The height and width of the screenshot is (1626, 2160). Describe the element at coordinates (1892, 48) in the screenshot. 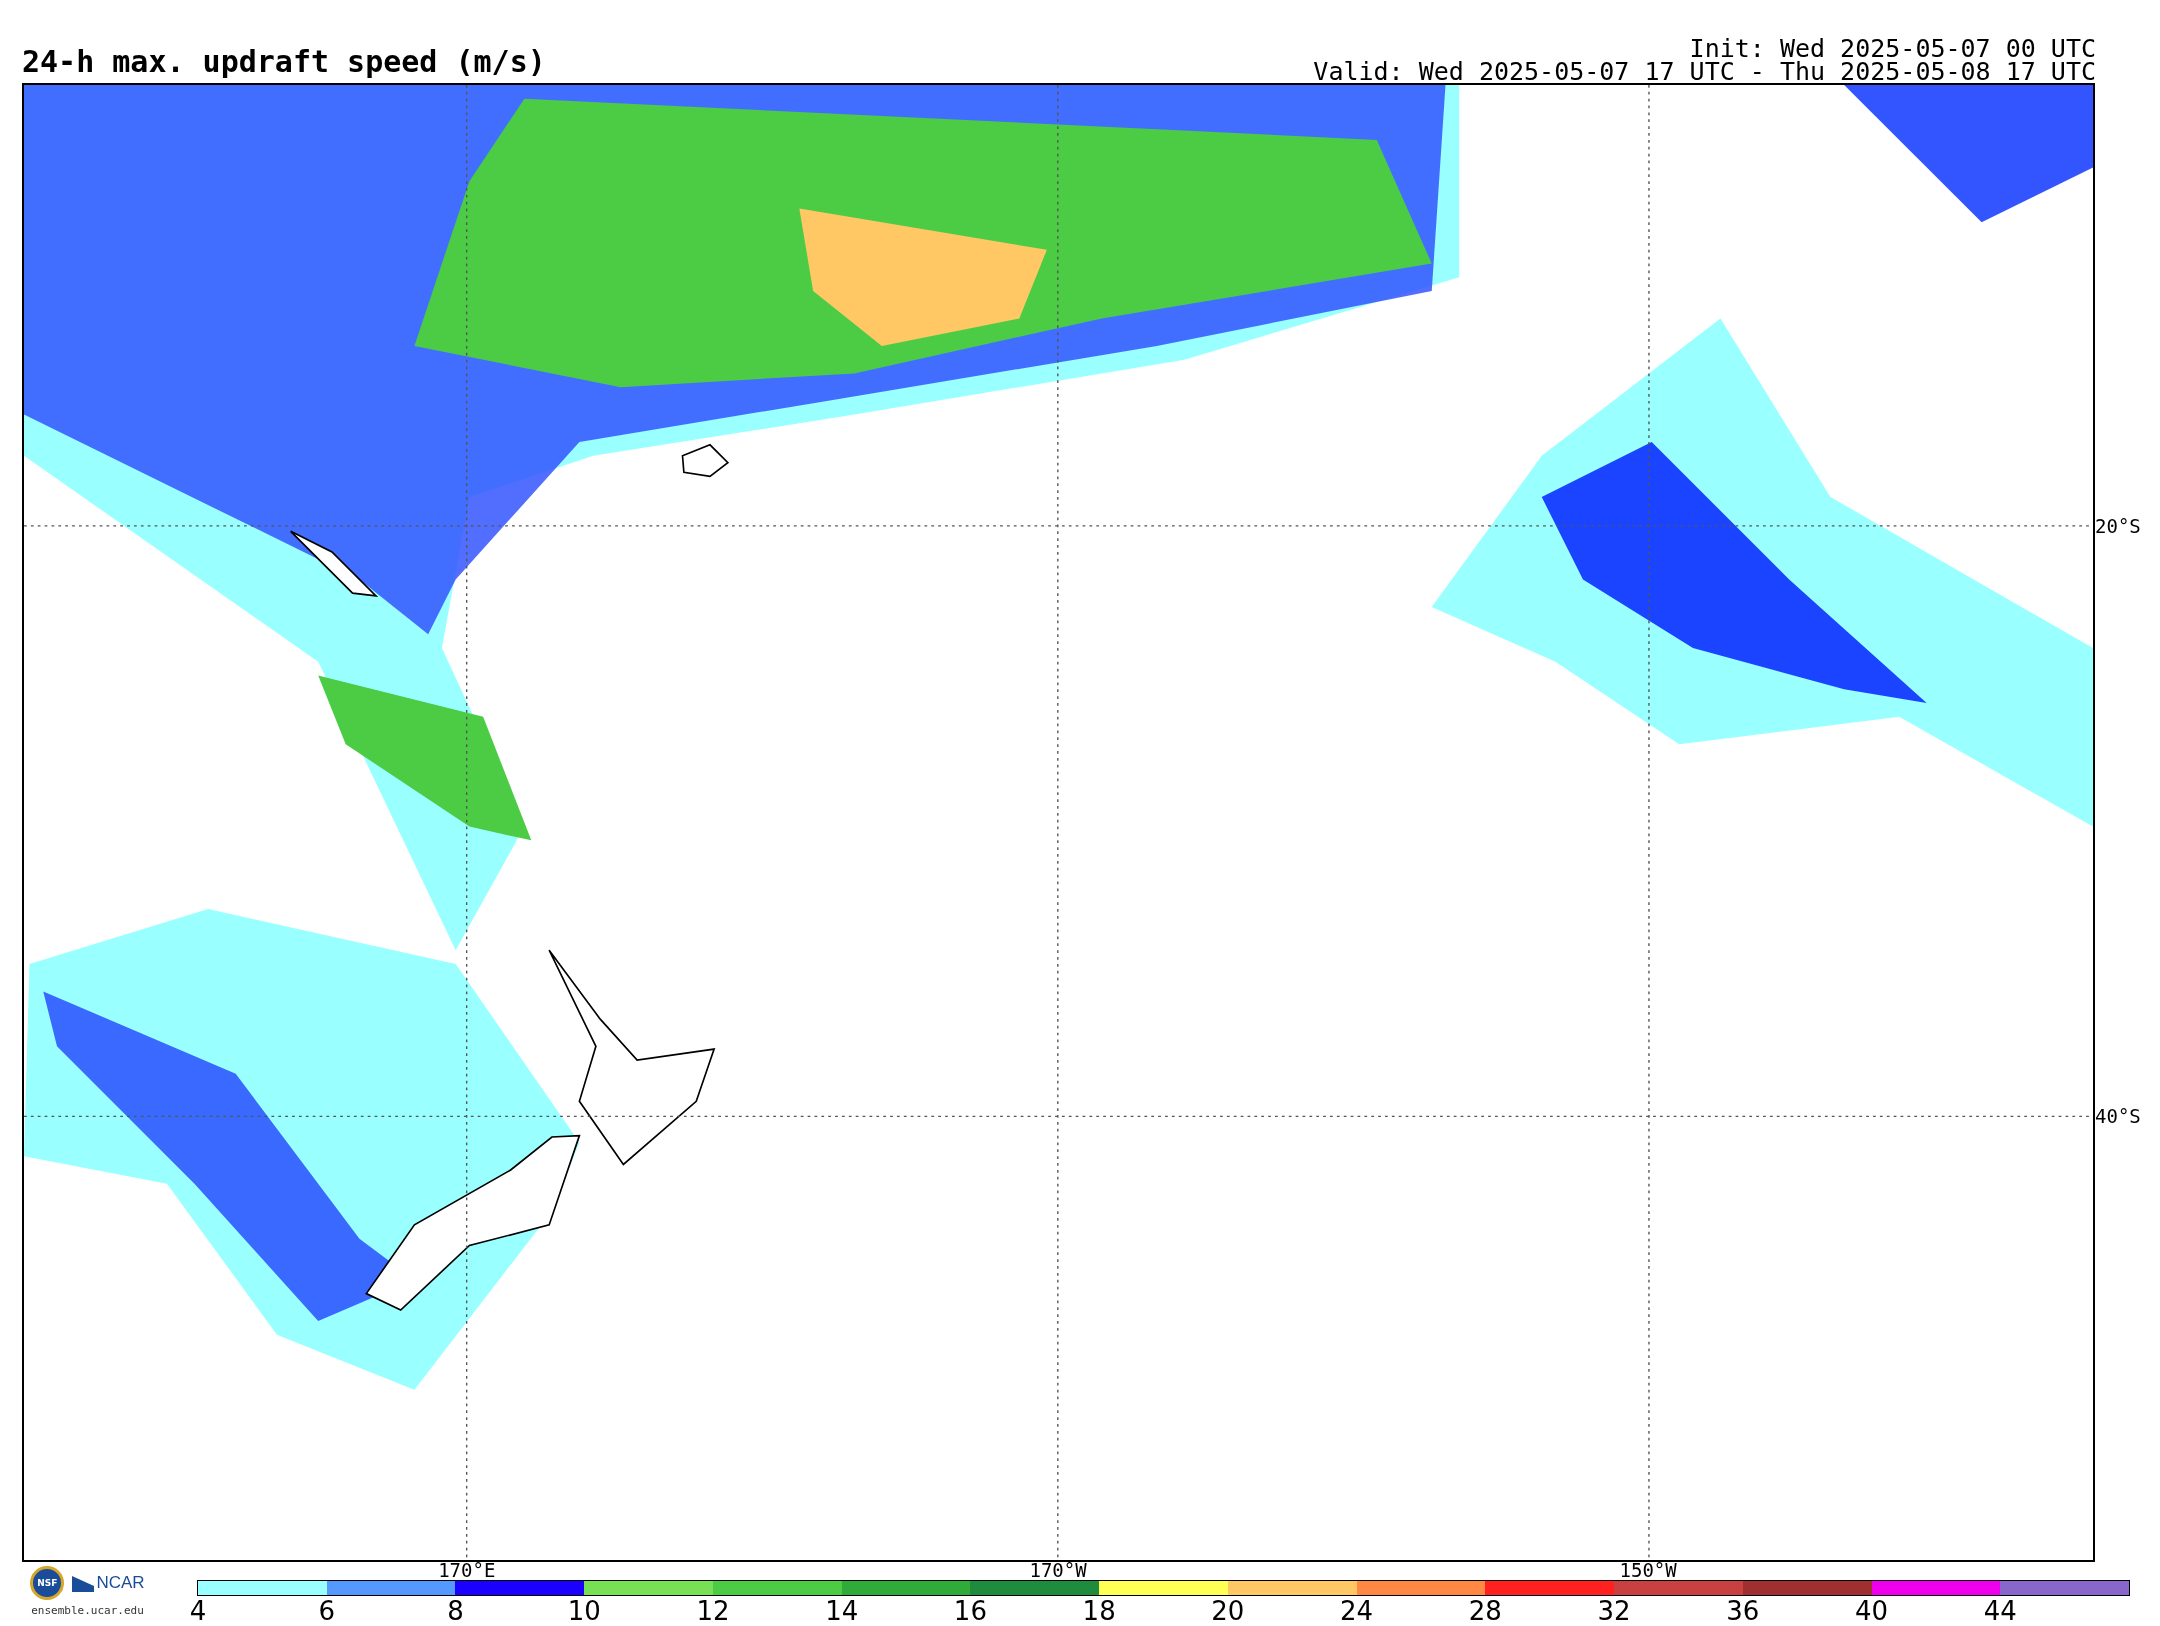

I see `init-time: Init: Wed 2025-05-07 00 UTC` at that location.